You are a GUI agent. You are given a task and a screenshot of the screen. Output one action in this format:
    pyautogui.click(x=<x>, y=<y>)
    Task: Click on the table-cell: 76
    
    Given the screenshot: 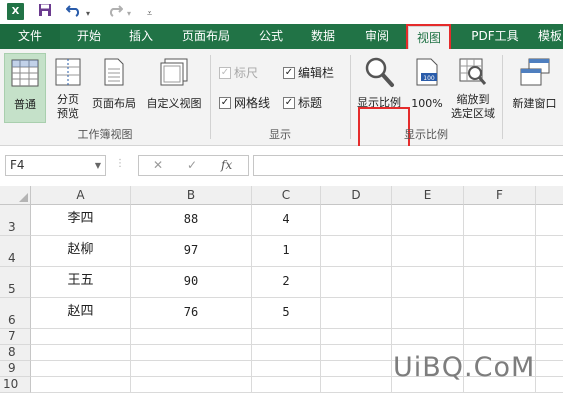 What is the action you would take?
    pyautogui.click(x=191, y=313)
    